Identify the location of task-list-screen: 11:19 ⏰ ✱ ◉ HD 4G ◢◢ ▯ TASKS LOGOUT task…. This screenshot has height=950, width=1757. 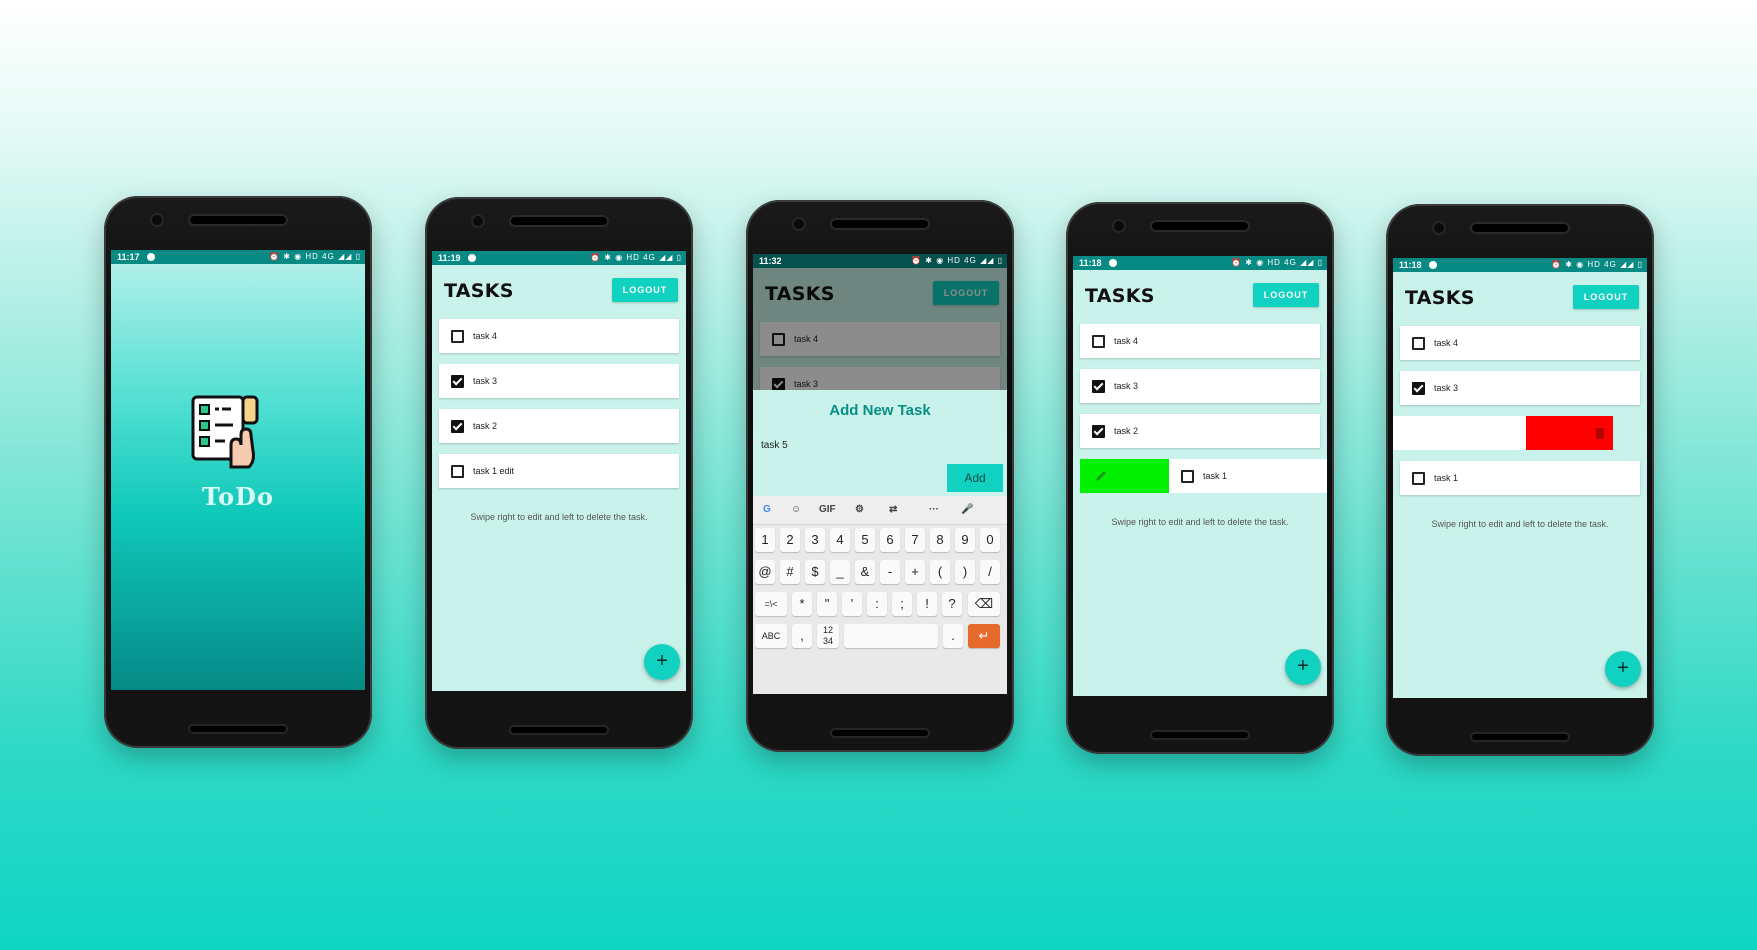
(559, 471).